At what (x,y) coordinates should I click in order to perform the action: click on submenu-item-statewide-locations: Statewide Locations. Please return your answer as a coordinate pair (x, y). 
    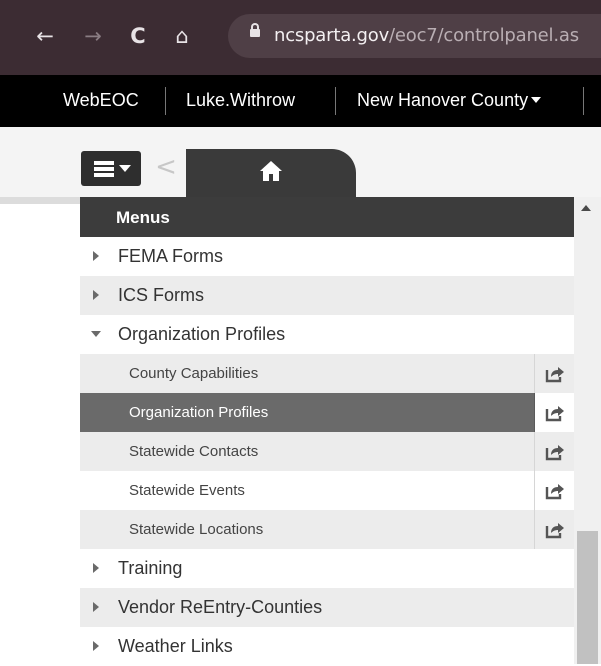
    Looking at the image, I should click on (327, 529).